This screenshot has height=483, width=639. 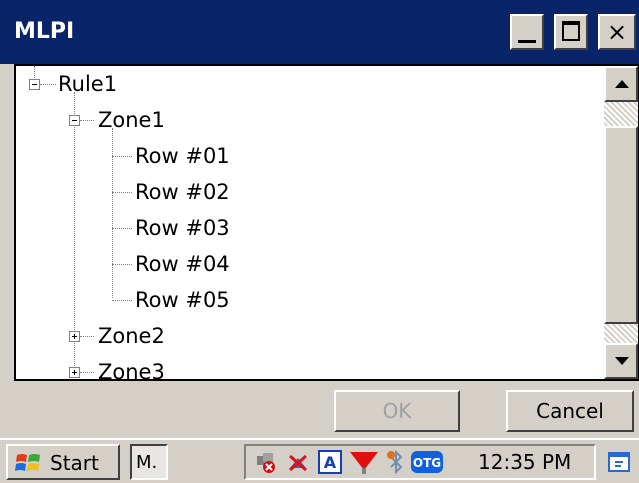 I want to click on windows-flag-icon, so click(x=27, y=462).